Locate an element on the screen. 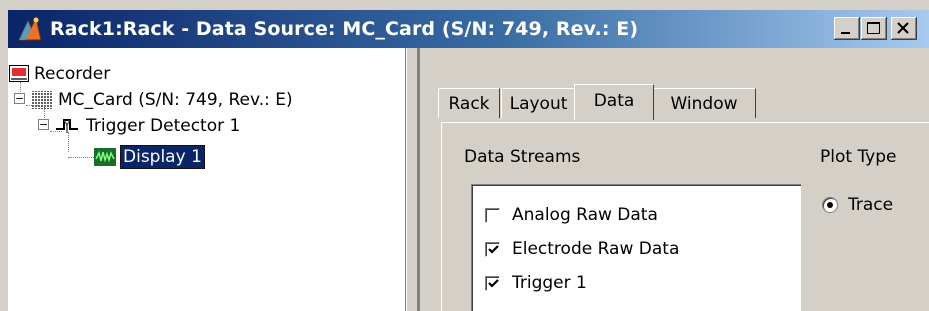 The image size is (929, 311). checkbox-unchecked is located at coordinates (492, 215).